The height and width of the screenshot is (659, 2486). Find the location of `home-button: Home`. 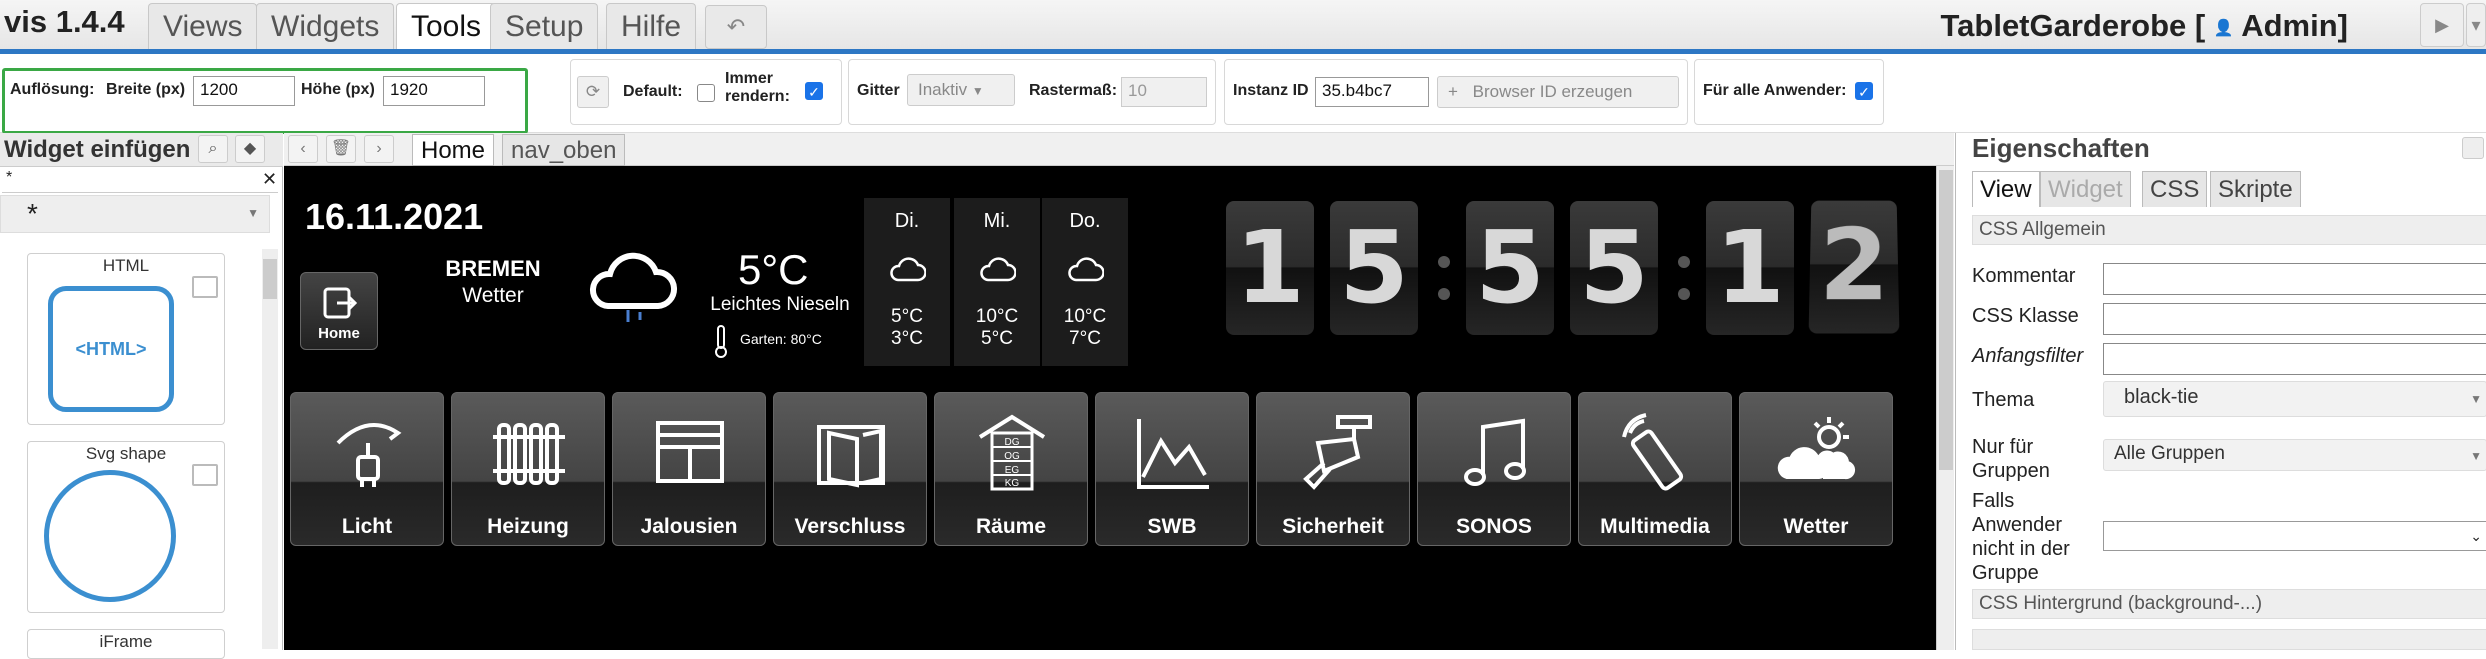

home-button: Home is located at coordinates (339, 311).